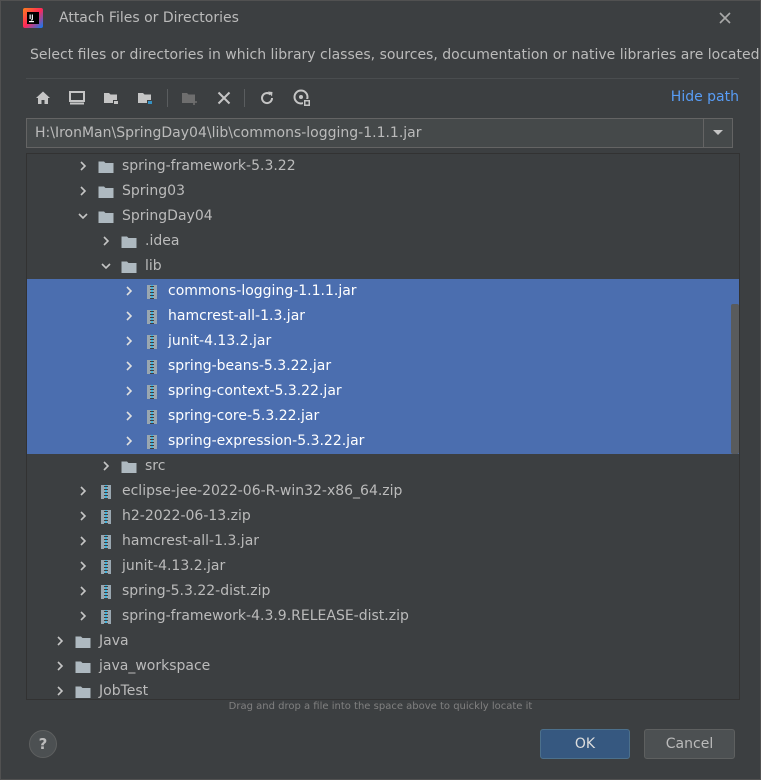 The image size is (761, 780). What do you see at coordinates (383, 241) in the screenshot?
I see `tree-row: .idea` at bounding box center [383, 241].